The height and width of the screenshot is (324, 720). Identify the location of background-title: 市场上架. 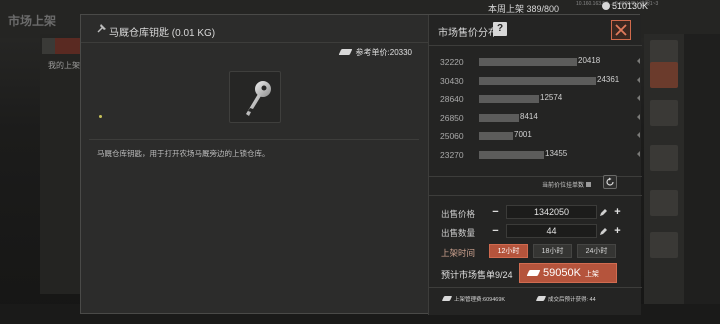
(32, 21).